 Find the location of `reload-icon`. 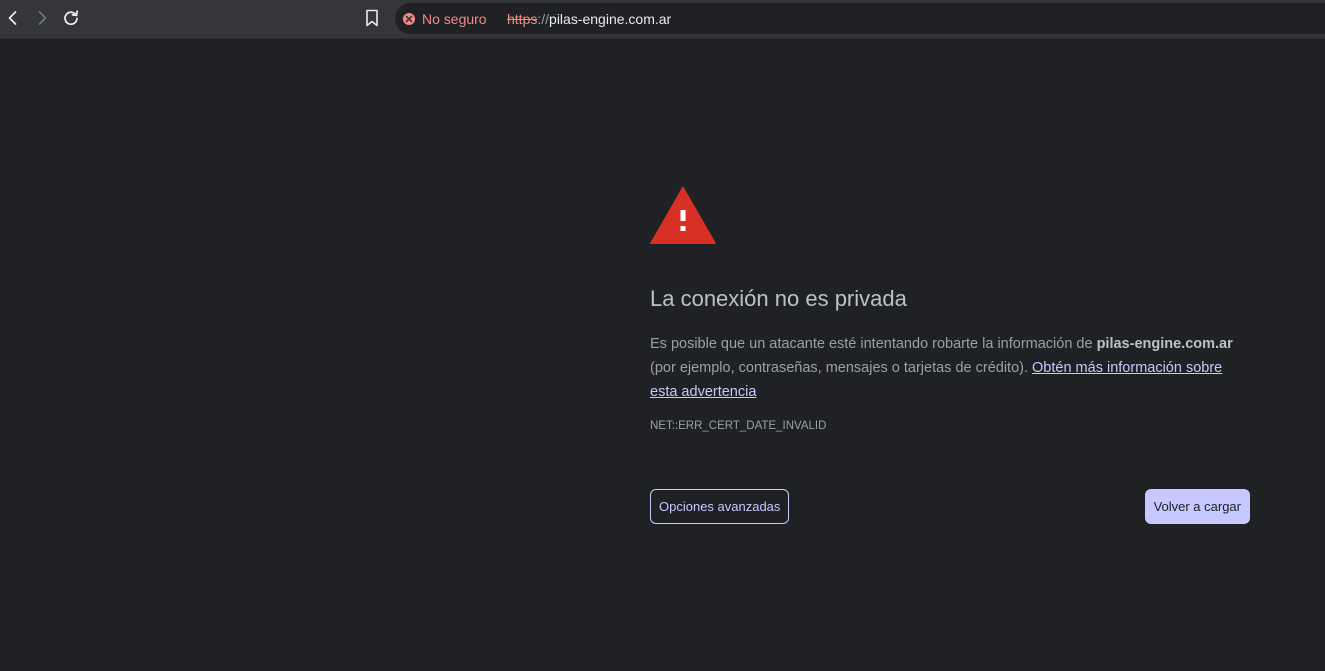

reload-icon is located at coordinates (71, 18).